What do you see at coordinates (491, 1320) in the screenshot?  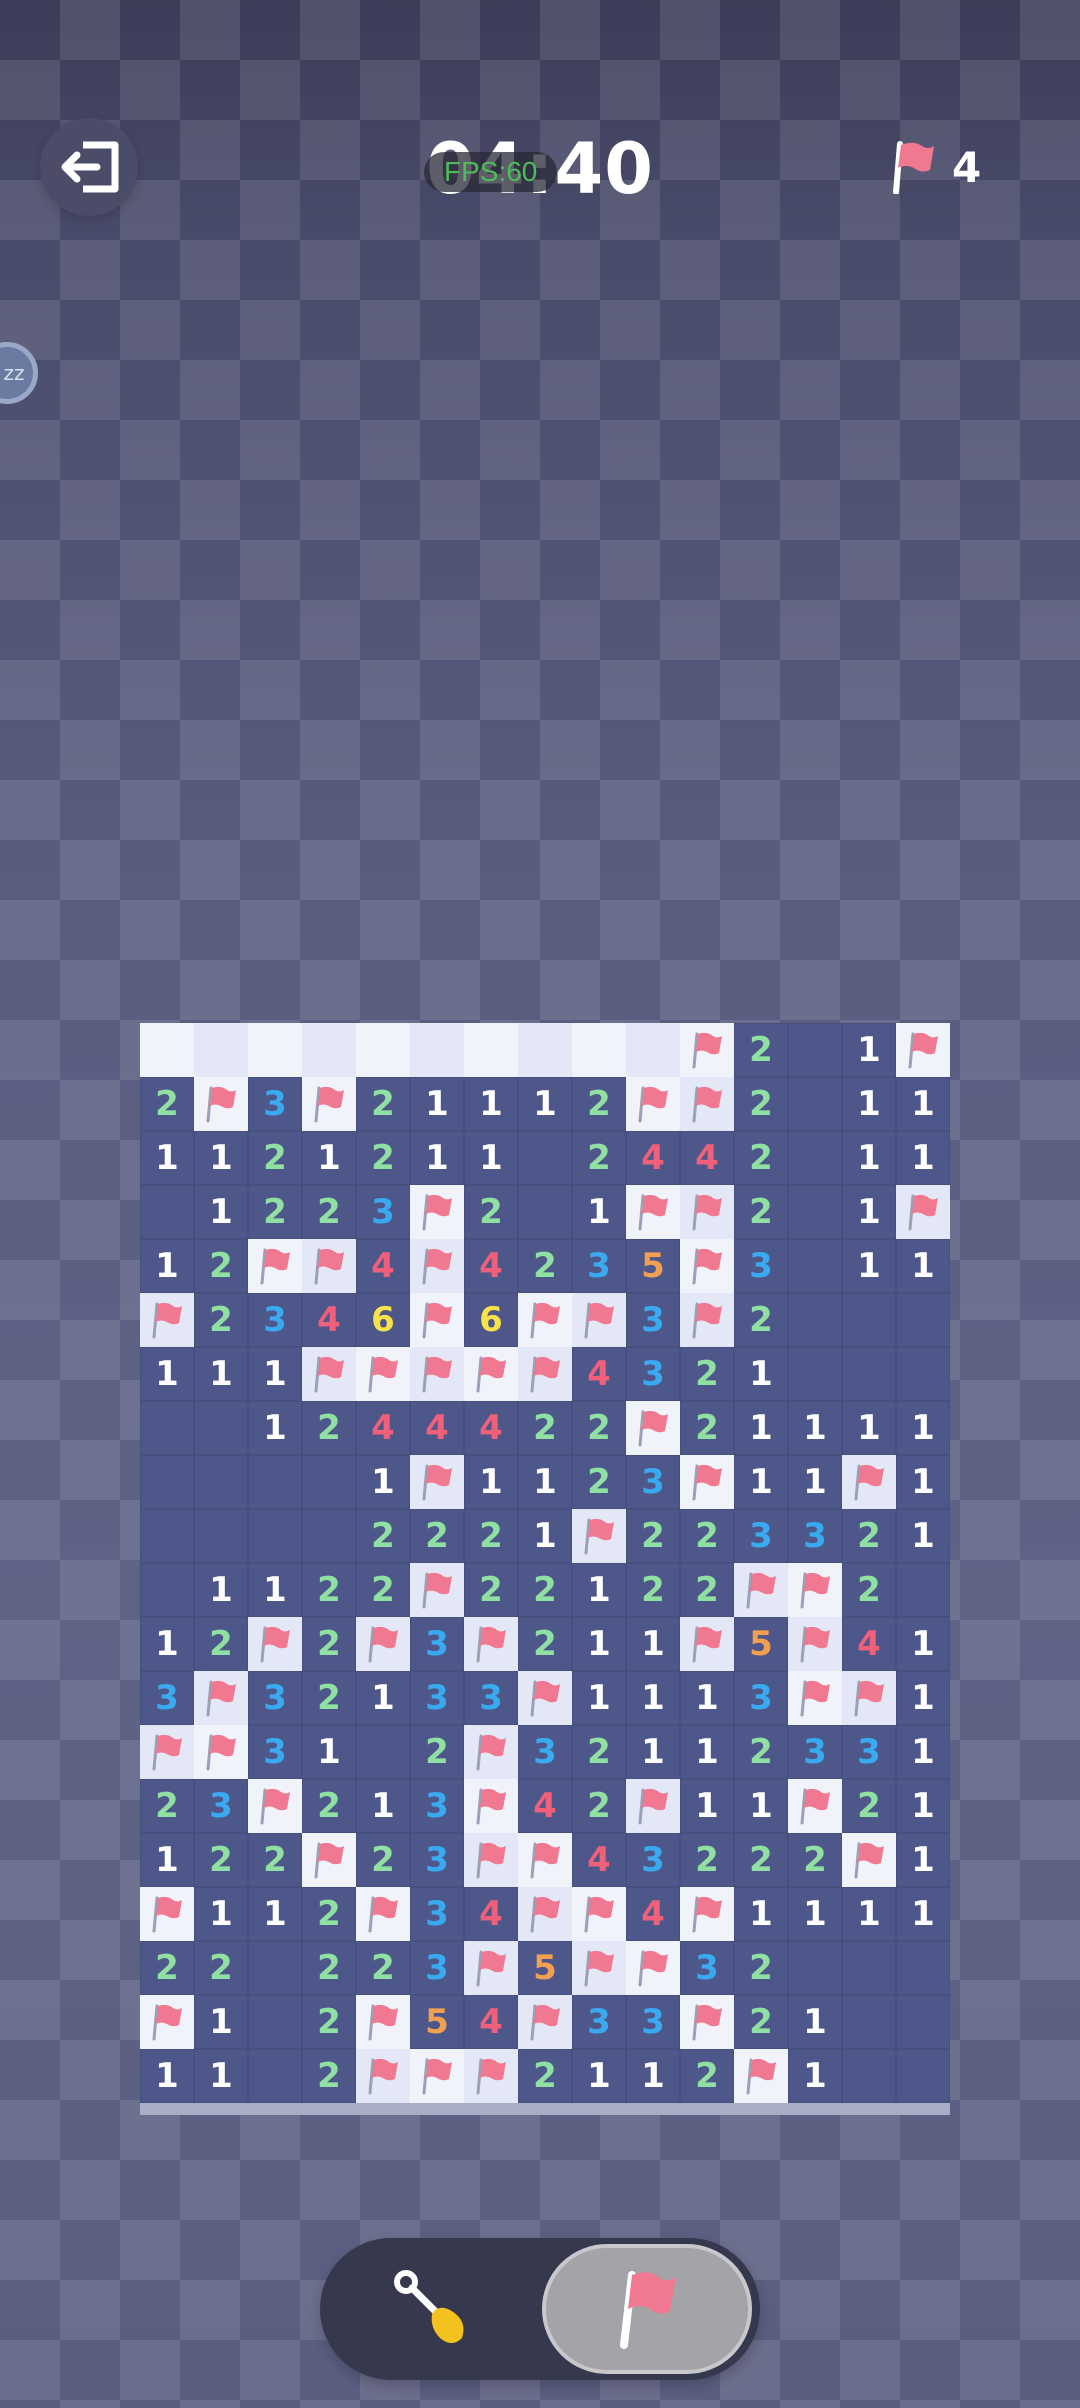 I see `board-cell: 6` at bounding box center [491, 1320].